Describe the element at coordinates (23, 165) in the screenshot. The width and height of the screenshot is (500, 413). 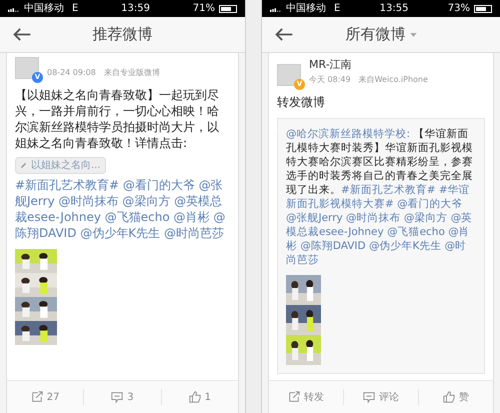
I see `link-icon` at that location.